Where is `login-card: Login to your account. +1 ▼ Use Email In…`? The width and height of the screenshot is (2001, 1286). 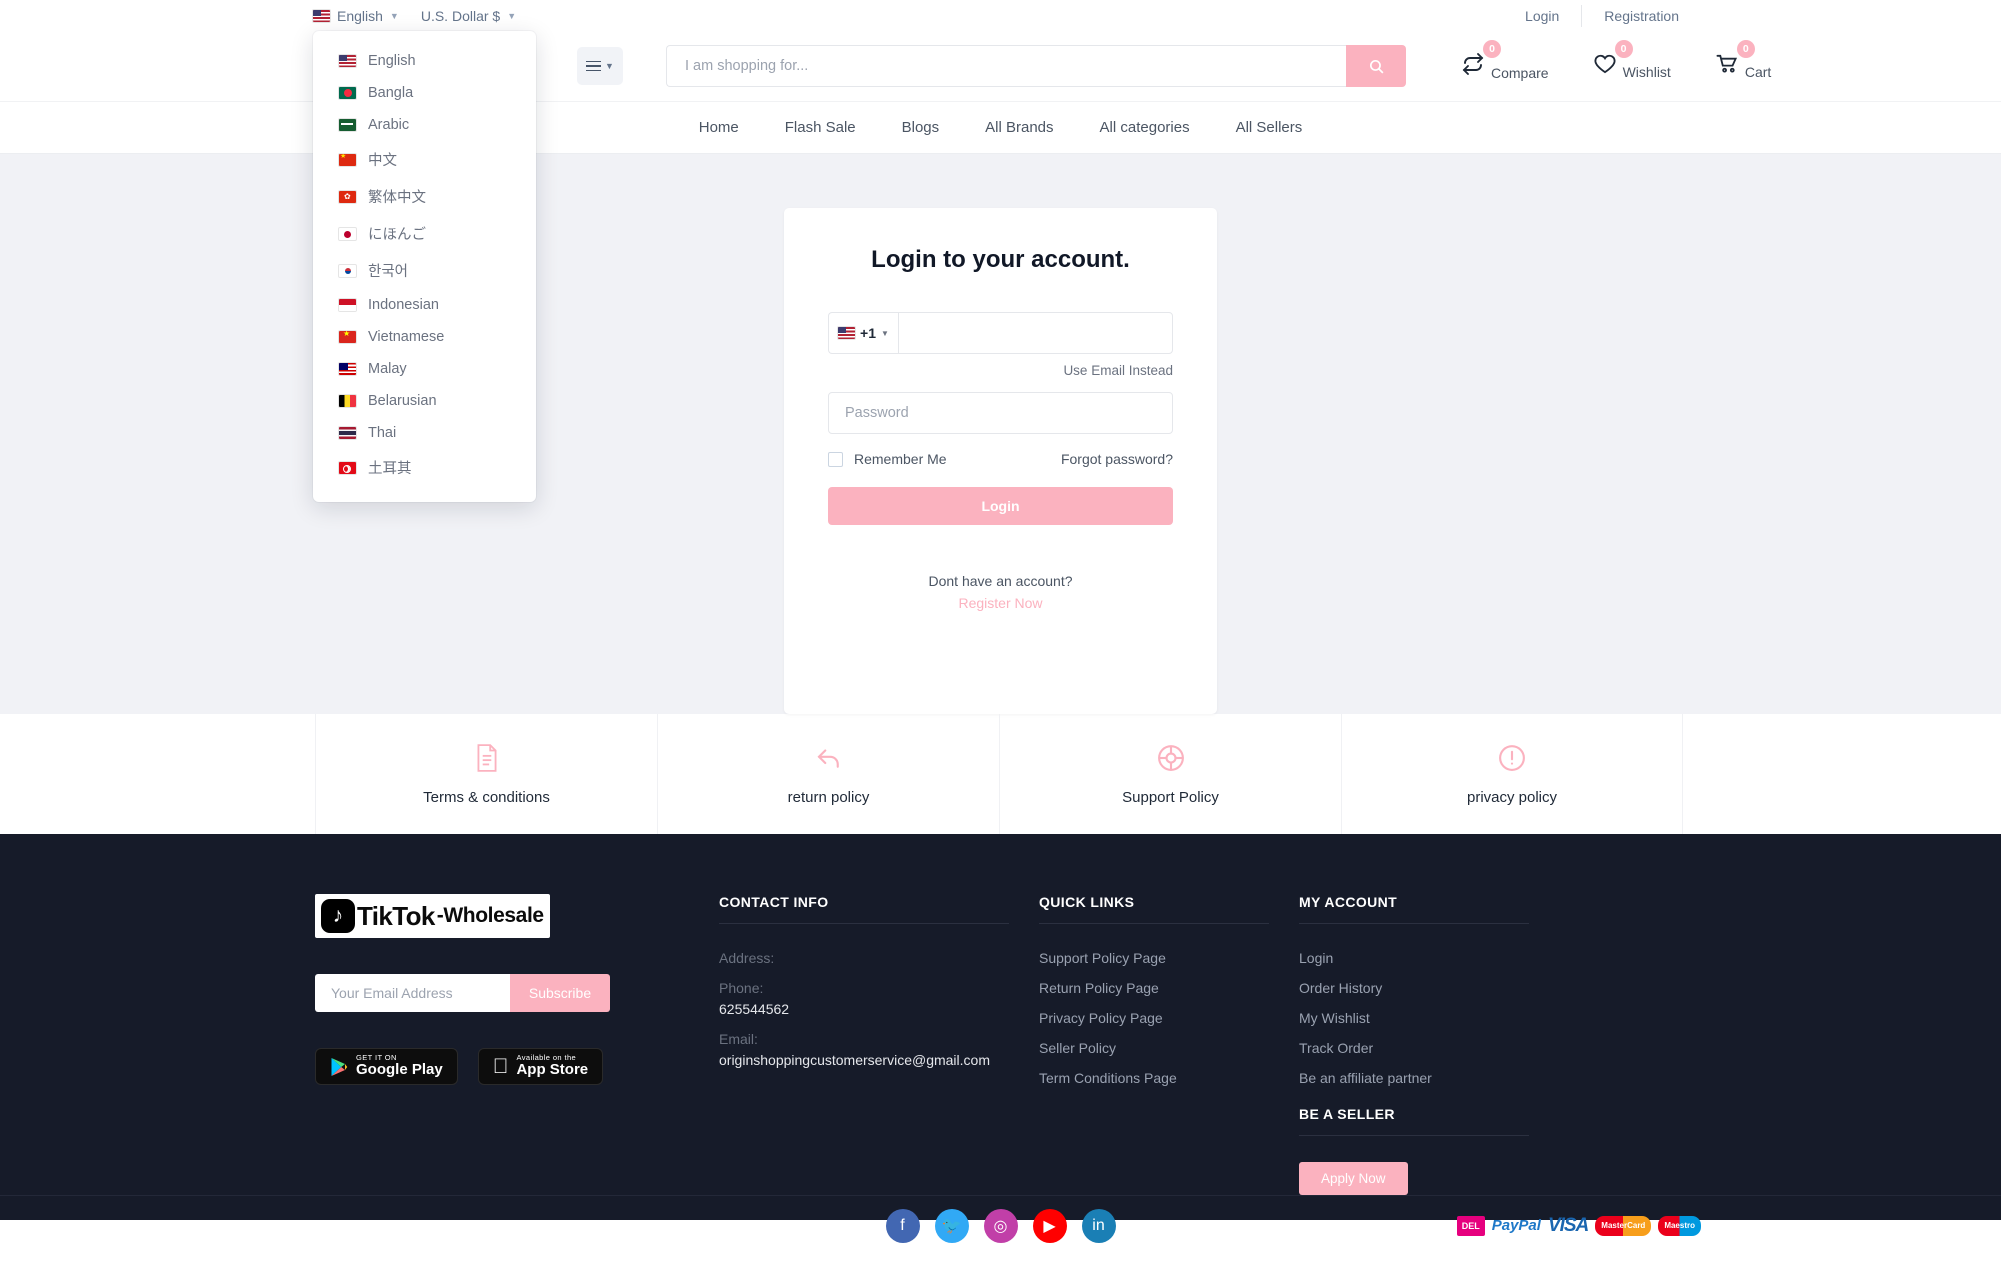
login-card: Login to your account. +1 ▼ Use Email In… is located at coordinates (1000, 461).